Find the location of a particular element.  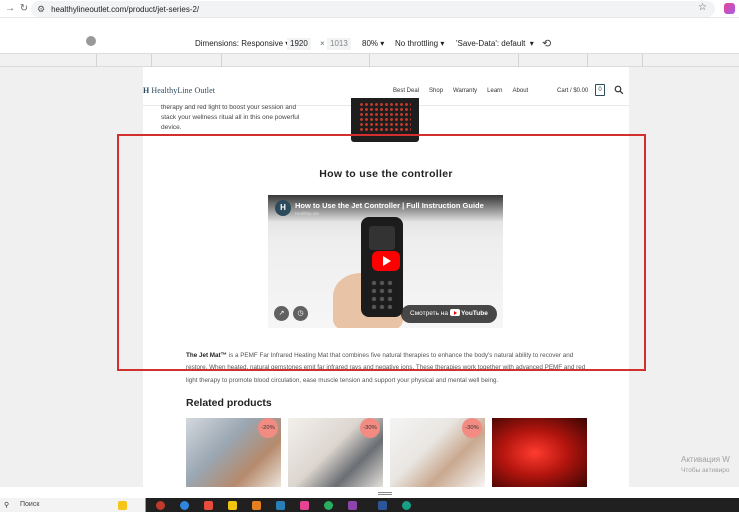

site-logo: H HealthyLine Outlet is located at coordinates (179, 90).